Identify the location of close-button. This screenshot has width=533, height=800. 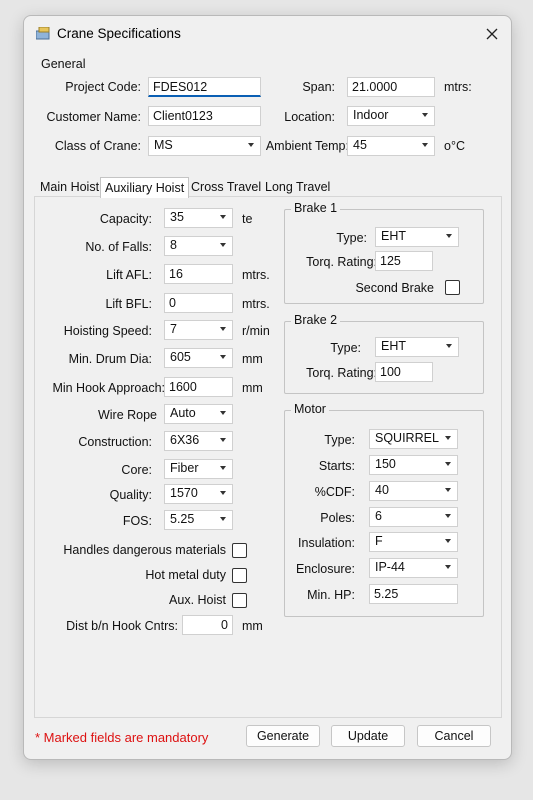
(492, 34).